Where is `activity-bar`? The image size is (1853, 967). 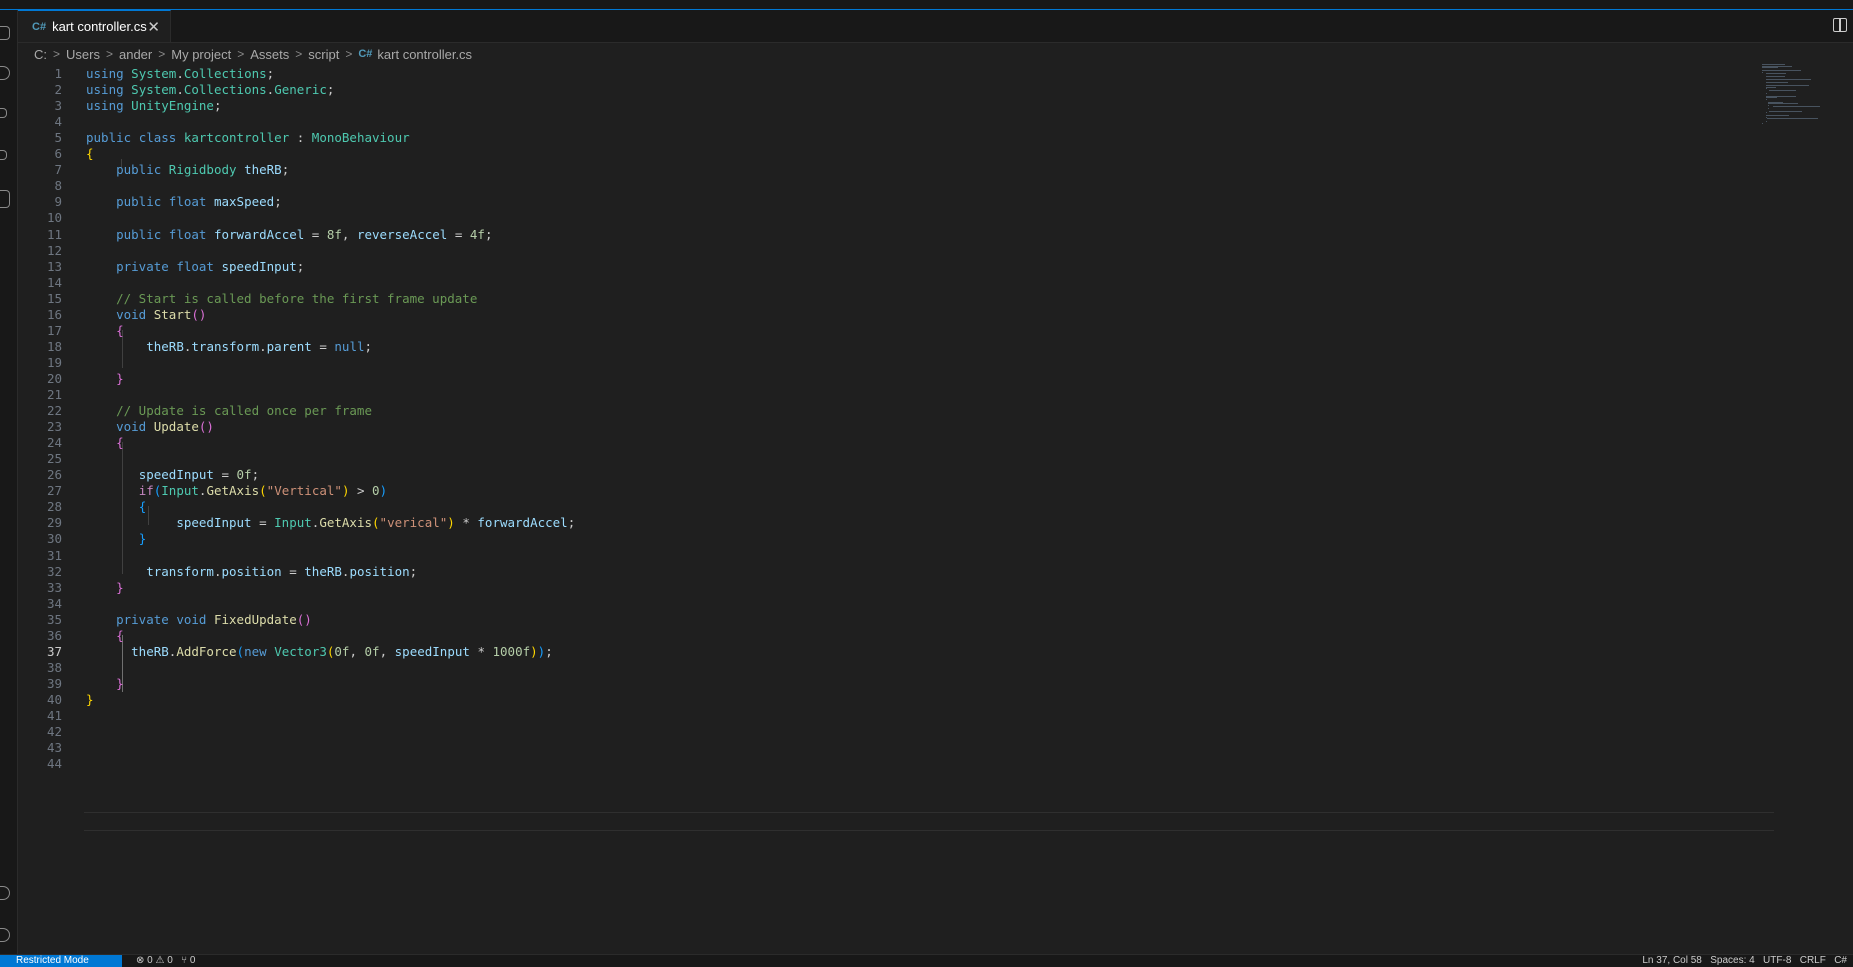
activity-bar is located at coordinates (9, 482).